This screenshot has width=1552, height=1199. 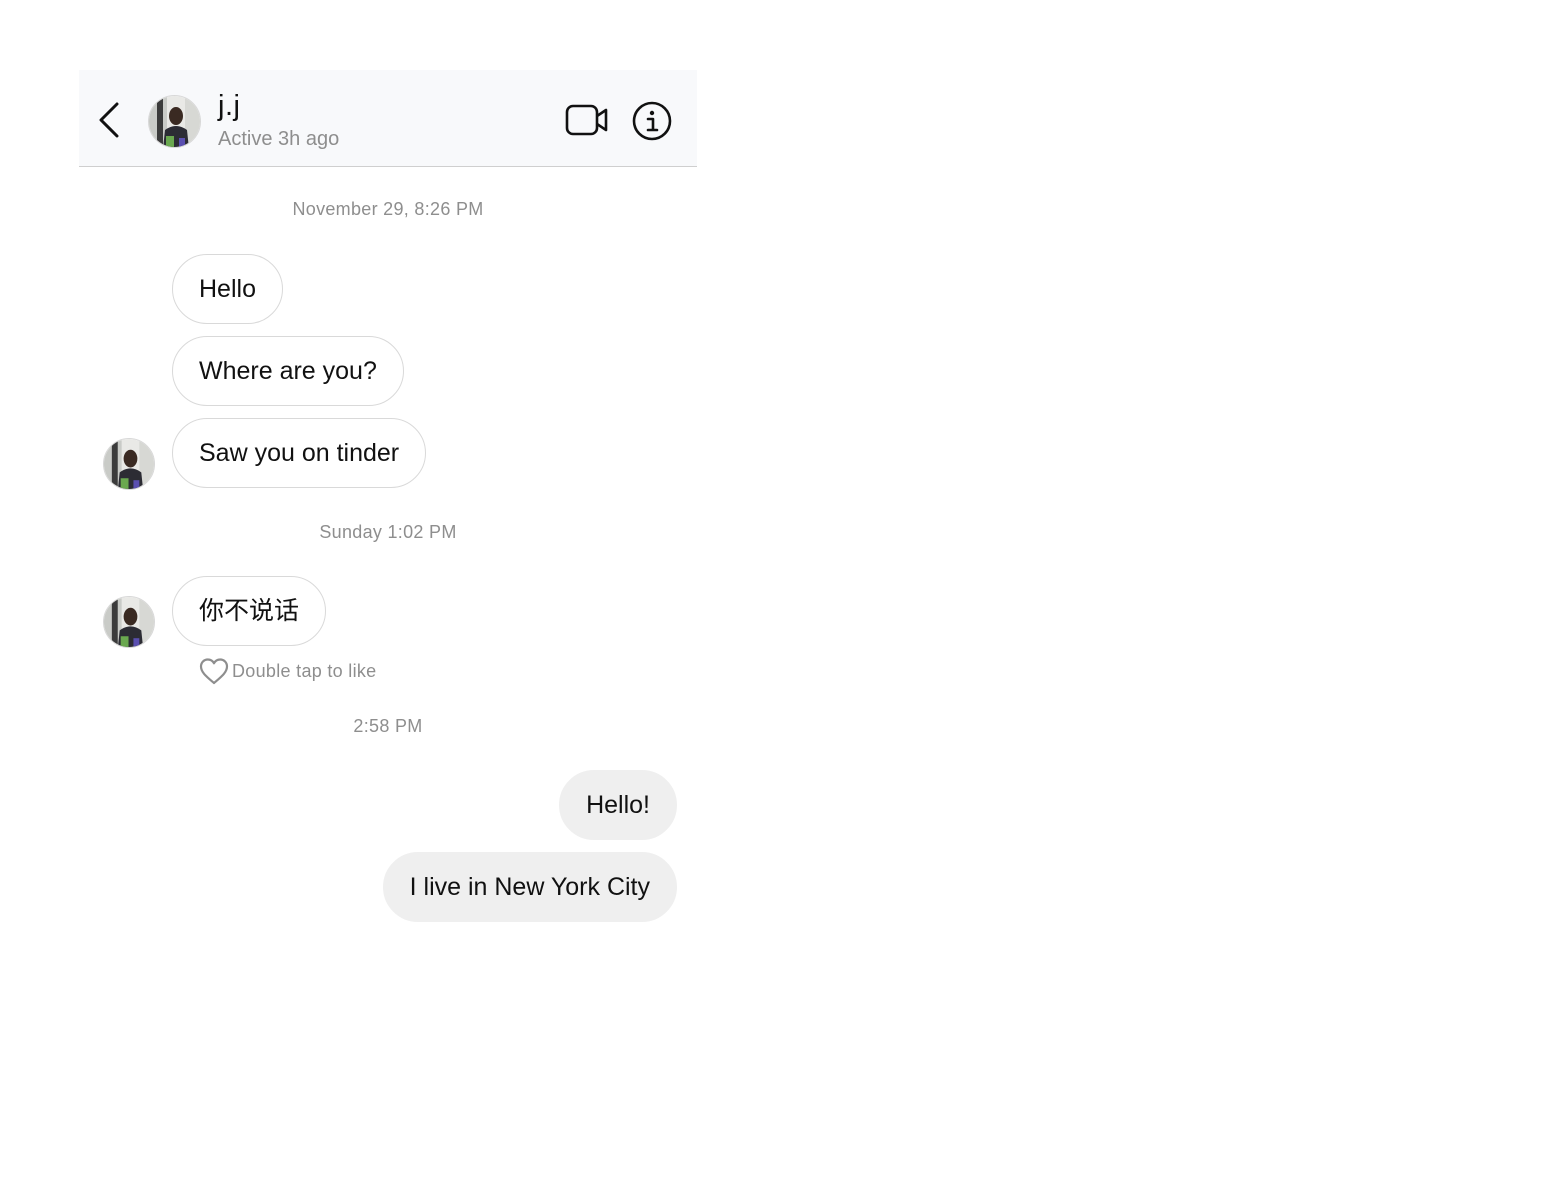 What do you see at coordinates (214, 671) in the screenshot?
I see `heart-icon` at bounding box center [214, 671].